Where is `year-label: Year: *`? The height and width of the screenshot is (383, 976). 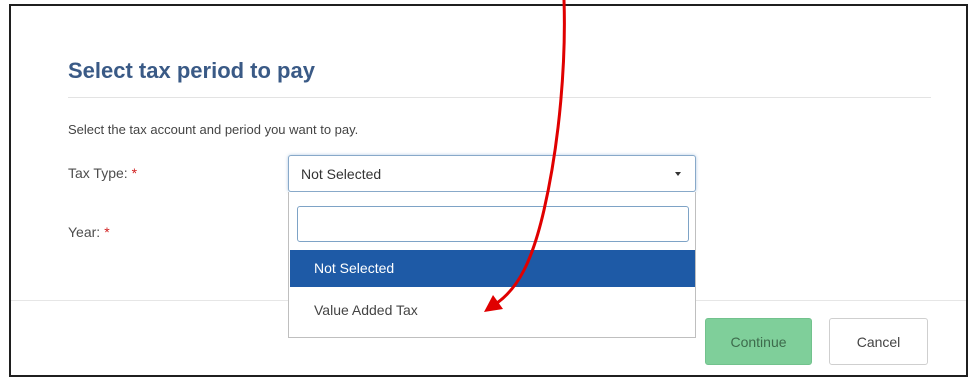
year-label: Year: * is located at coordinates (89, 232).